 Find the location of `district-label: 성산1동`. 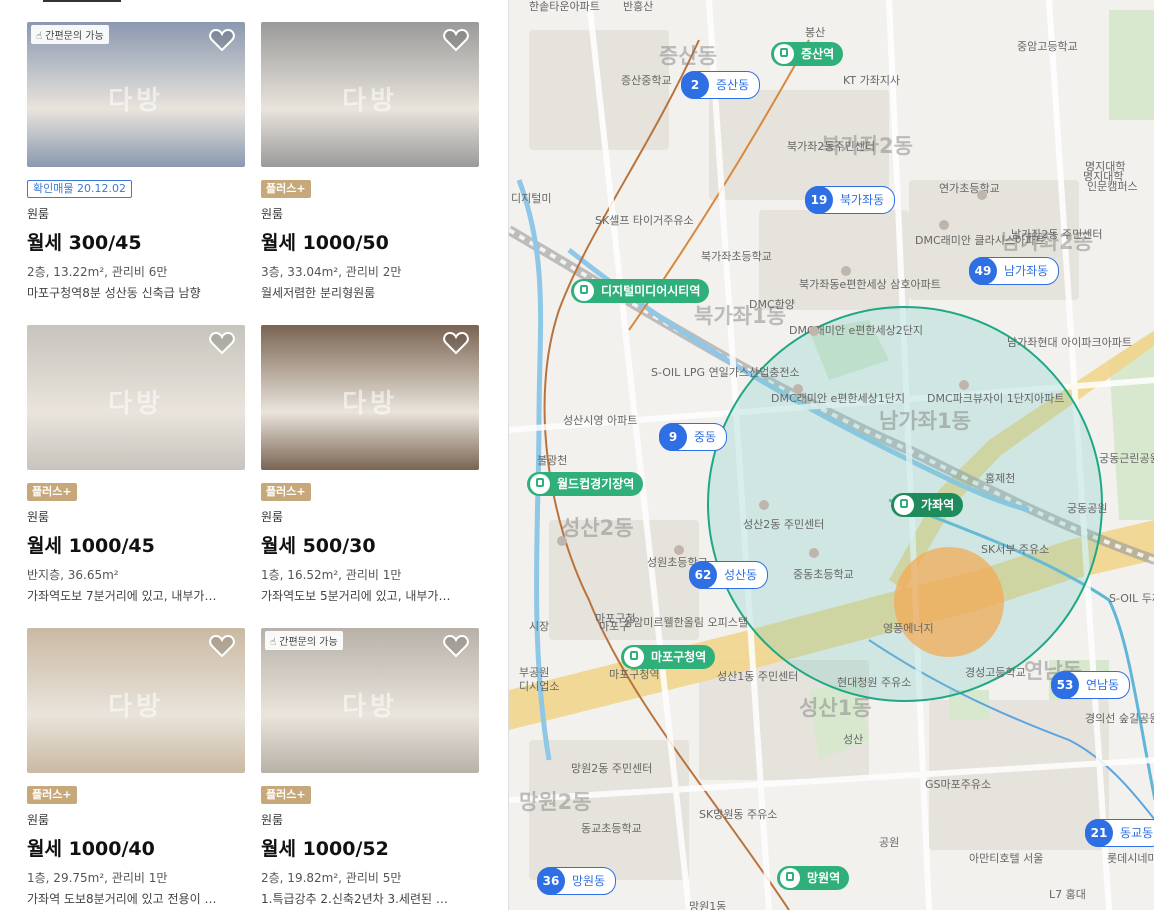

district-label: 성산1동 is located at coordinates (835, 708).